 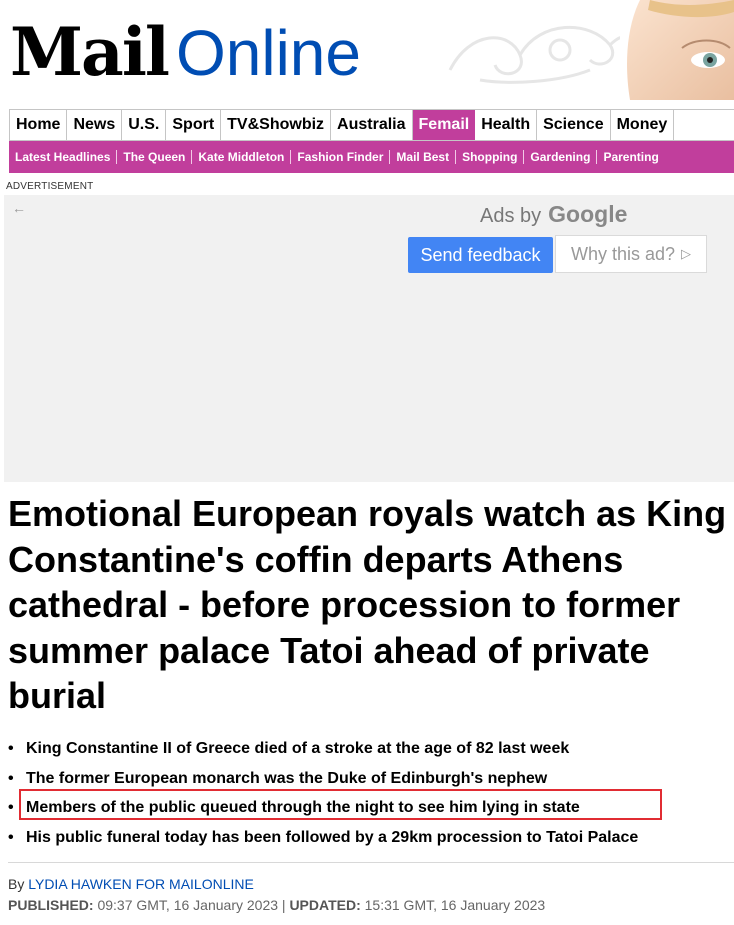 What do you see at coordinates (242, 157) in the screenshot?
I see `subnav-item-kate-middleton: Kate Middleton` at bounding box center [242, 157].